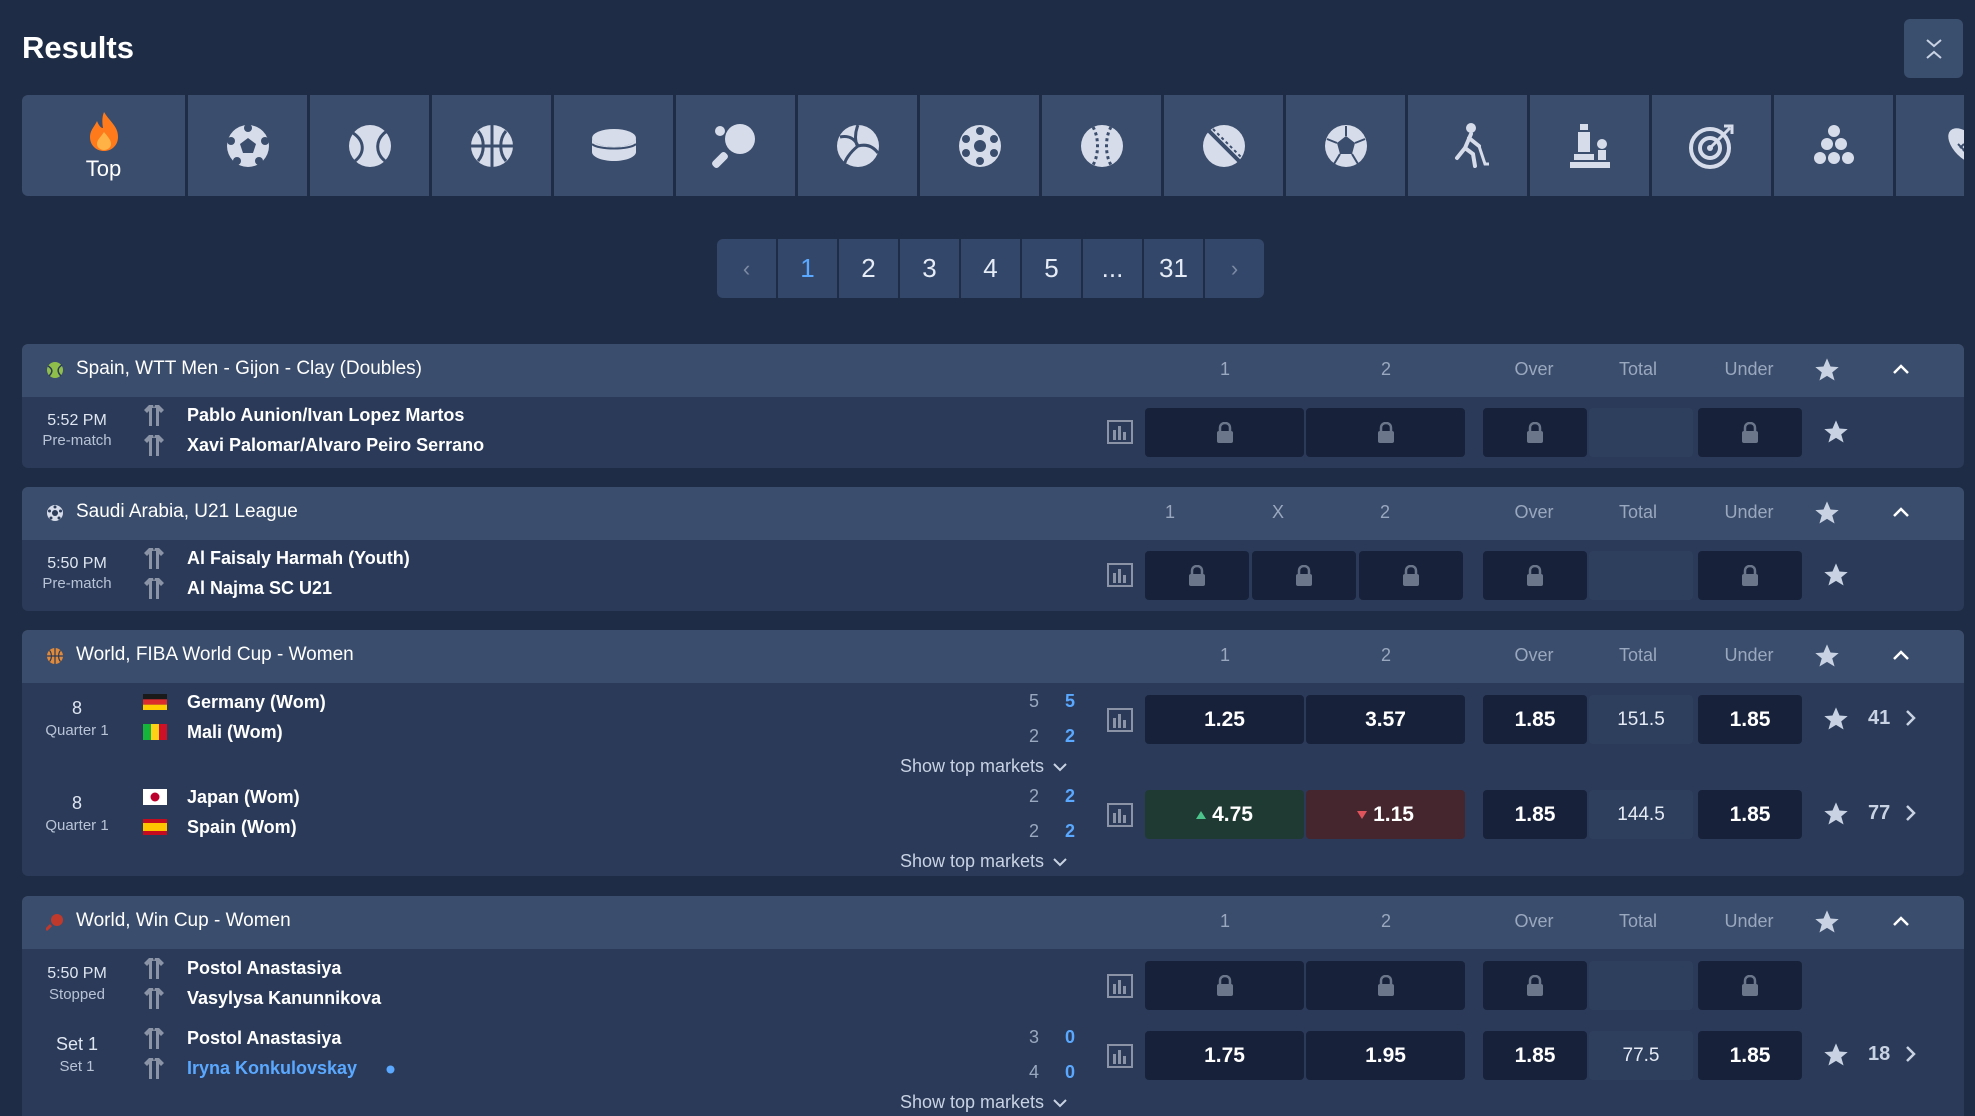 This screenshot has width=1975, height=1116. Describe the element at coordinates (1234, 268) in the screenshot. I see `next-page-button: ›` at that location.